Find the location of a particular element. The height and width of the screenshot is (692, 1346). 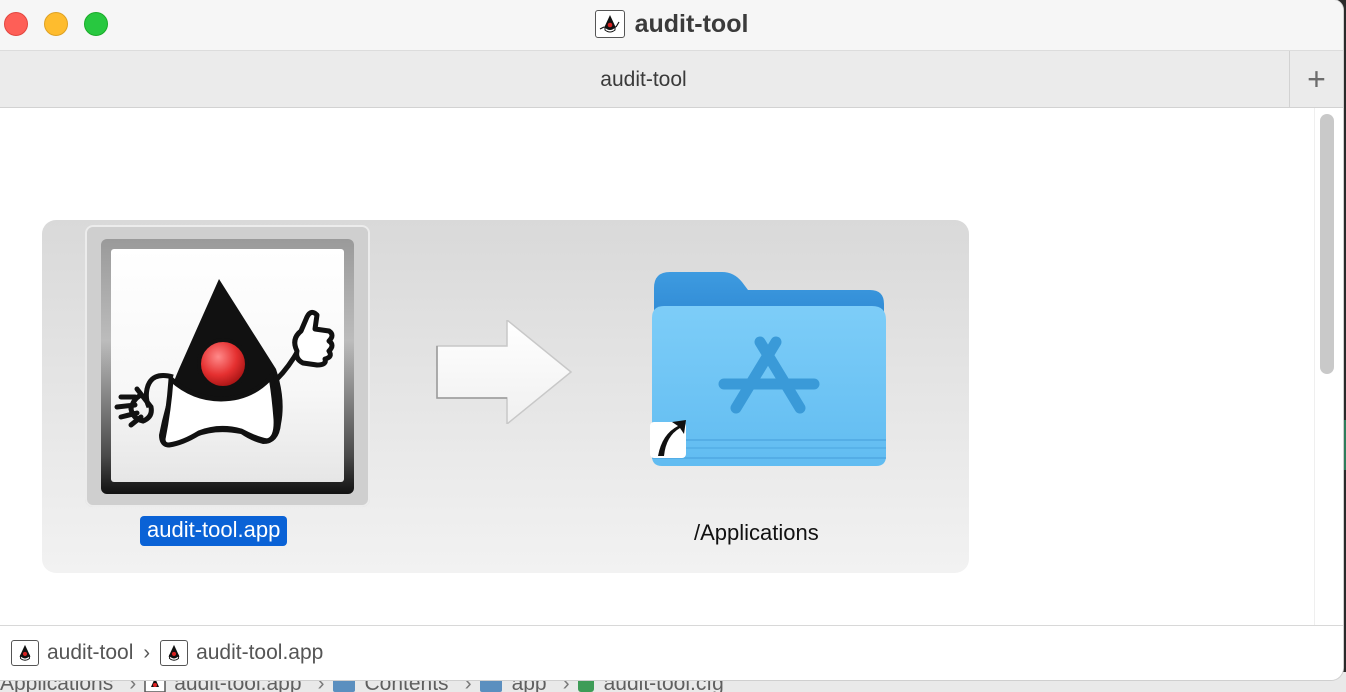

title-bar: audit-tool is located at coordinates (671, 25).